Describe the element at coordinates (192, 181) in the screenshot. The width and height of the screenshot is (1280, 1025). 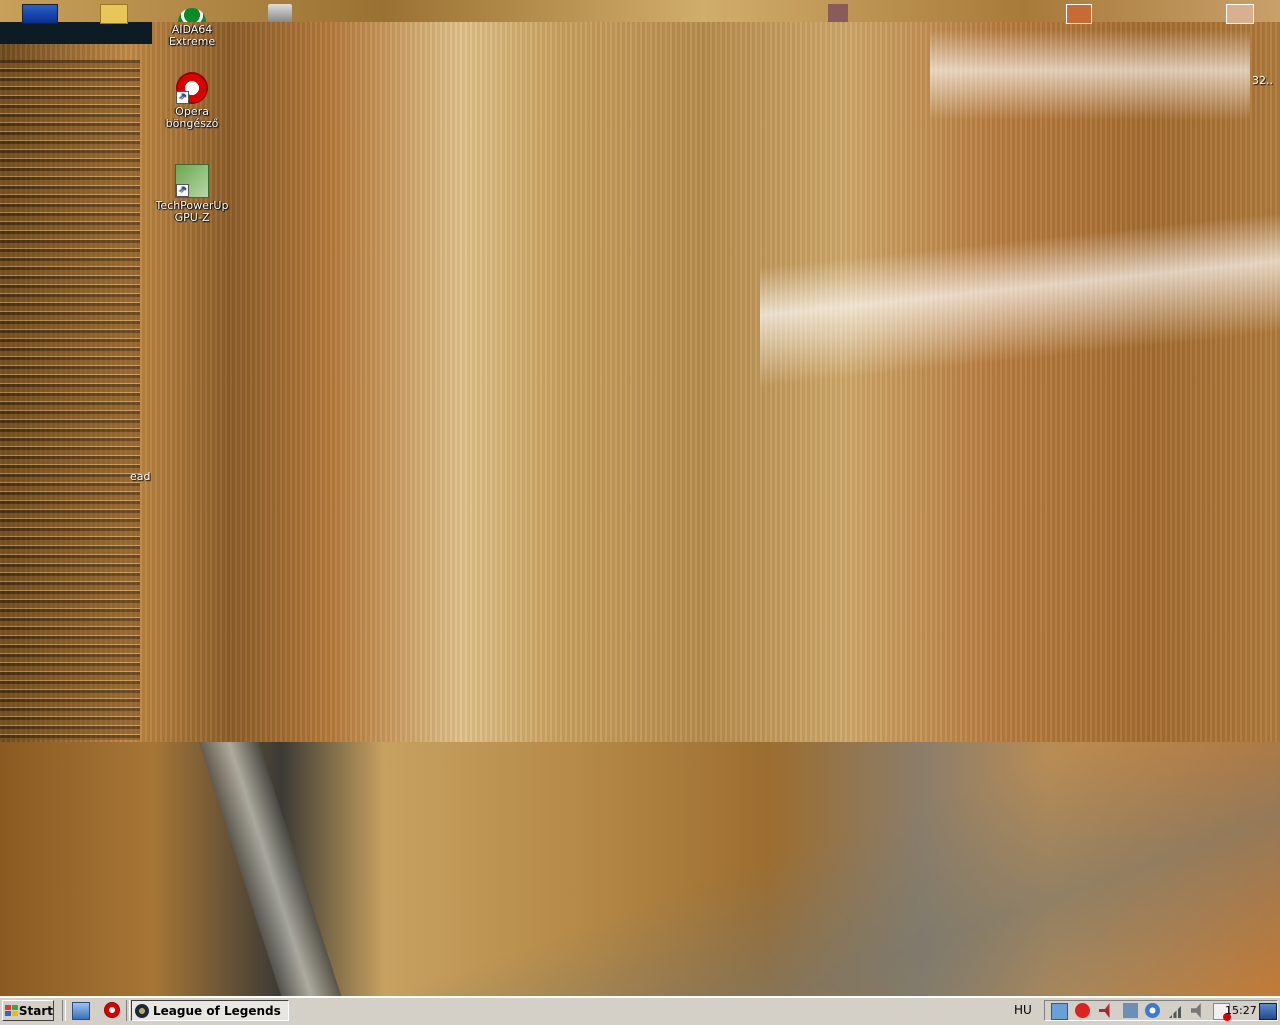
I see `gpuz-icon: ↗` at that location.